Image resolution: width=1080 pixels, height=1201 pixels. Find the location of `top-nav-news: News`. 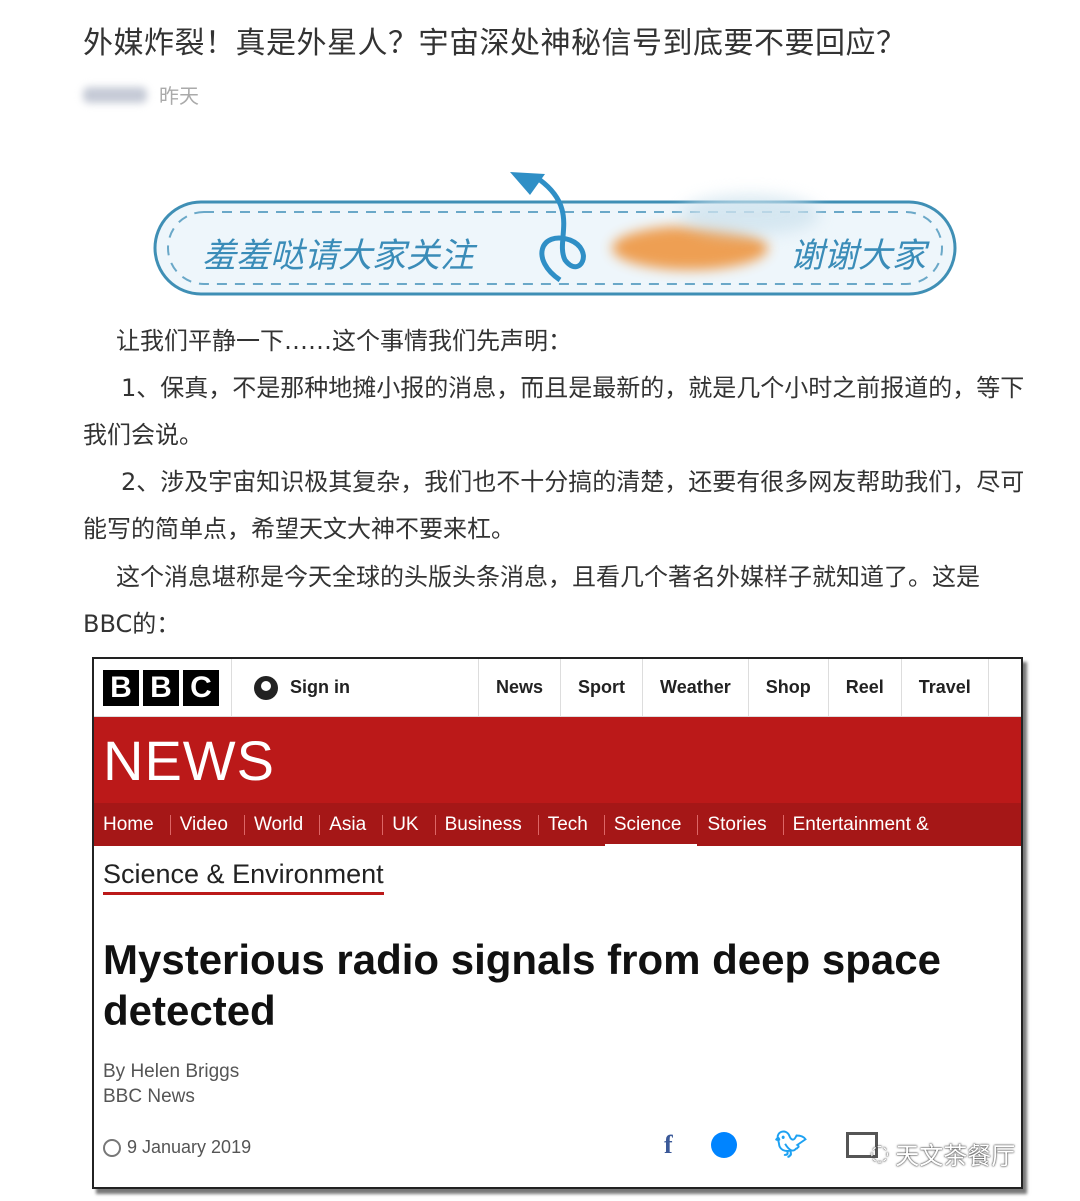

top-nav-news: News is located at coordinates (520, 687).